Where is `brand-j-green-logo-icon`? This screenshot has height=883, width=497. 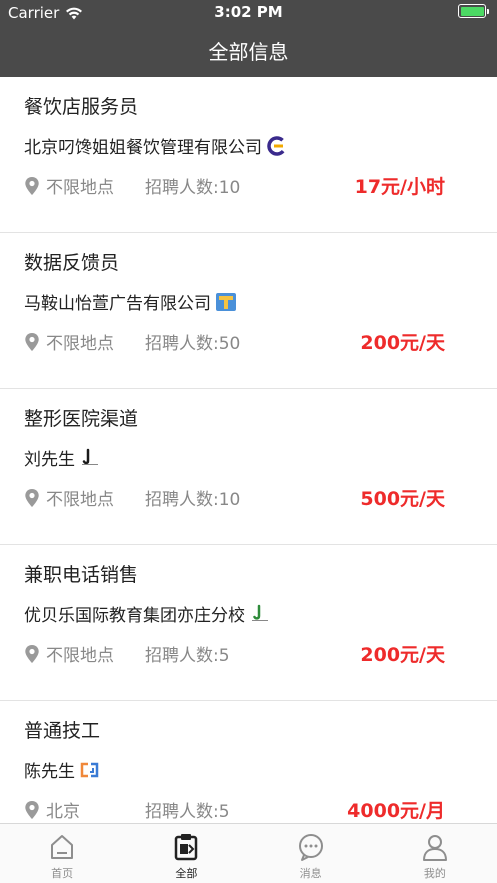 brand-j-green-logo-icon is located at coordinates (260, 614).